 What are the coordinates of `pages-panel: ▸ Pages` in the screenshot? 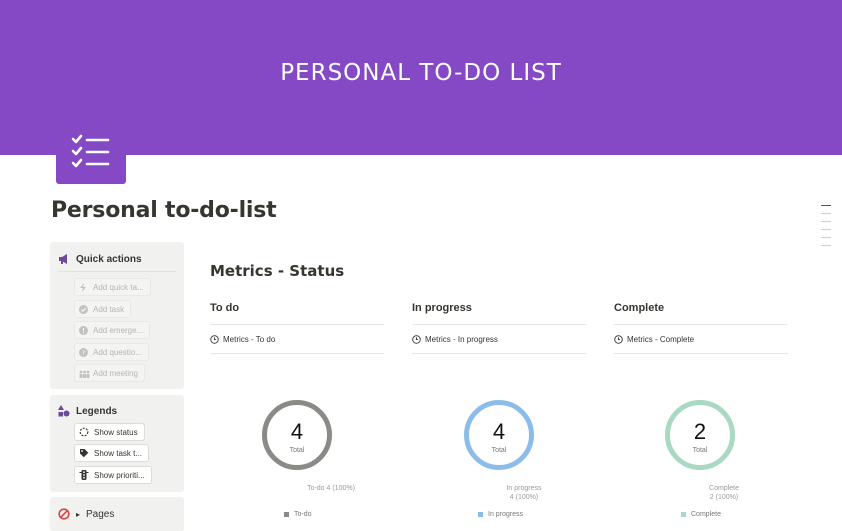 It's located at (117, 514).